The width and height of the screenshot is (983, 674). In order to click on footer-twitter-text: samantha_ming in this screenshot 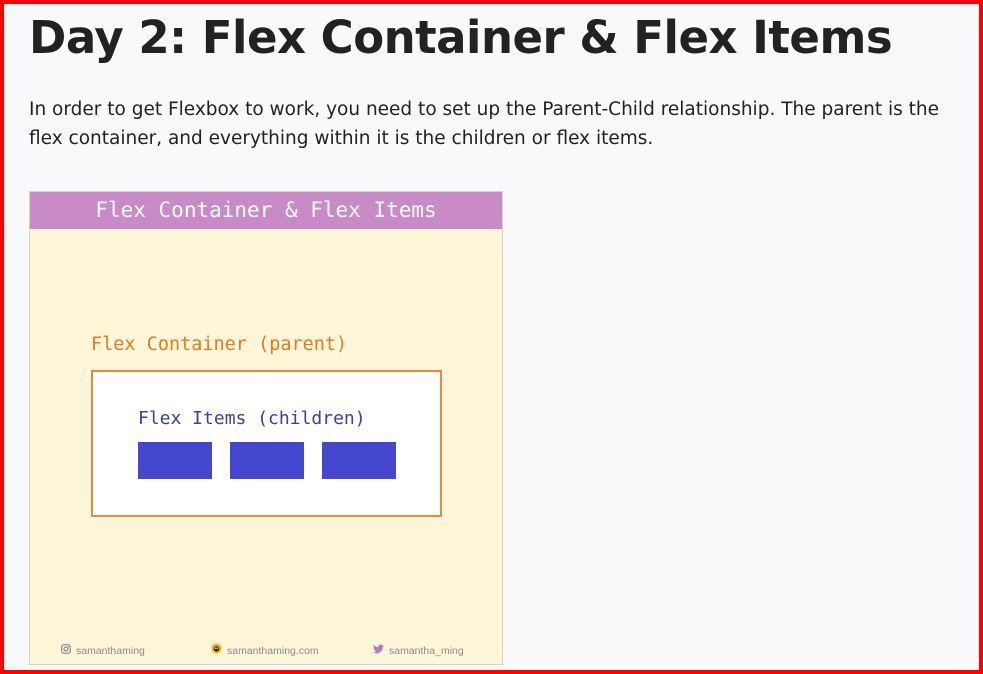, I will do `click(426, 651)`.